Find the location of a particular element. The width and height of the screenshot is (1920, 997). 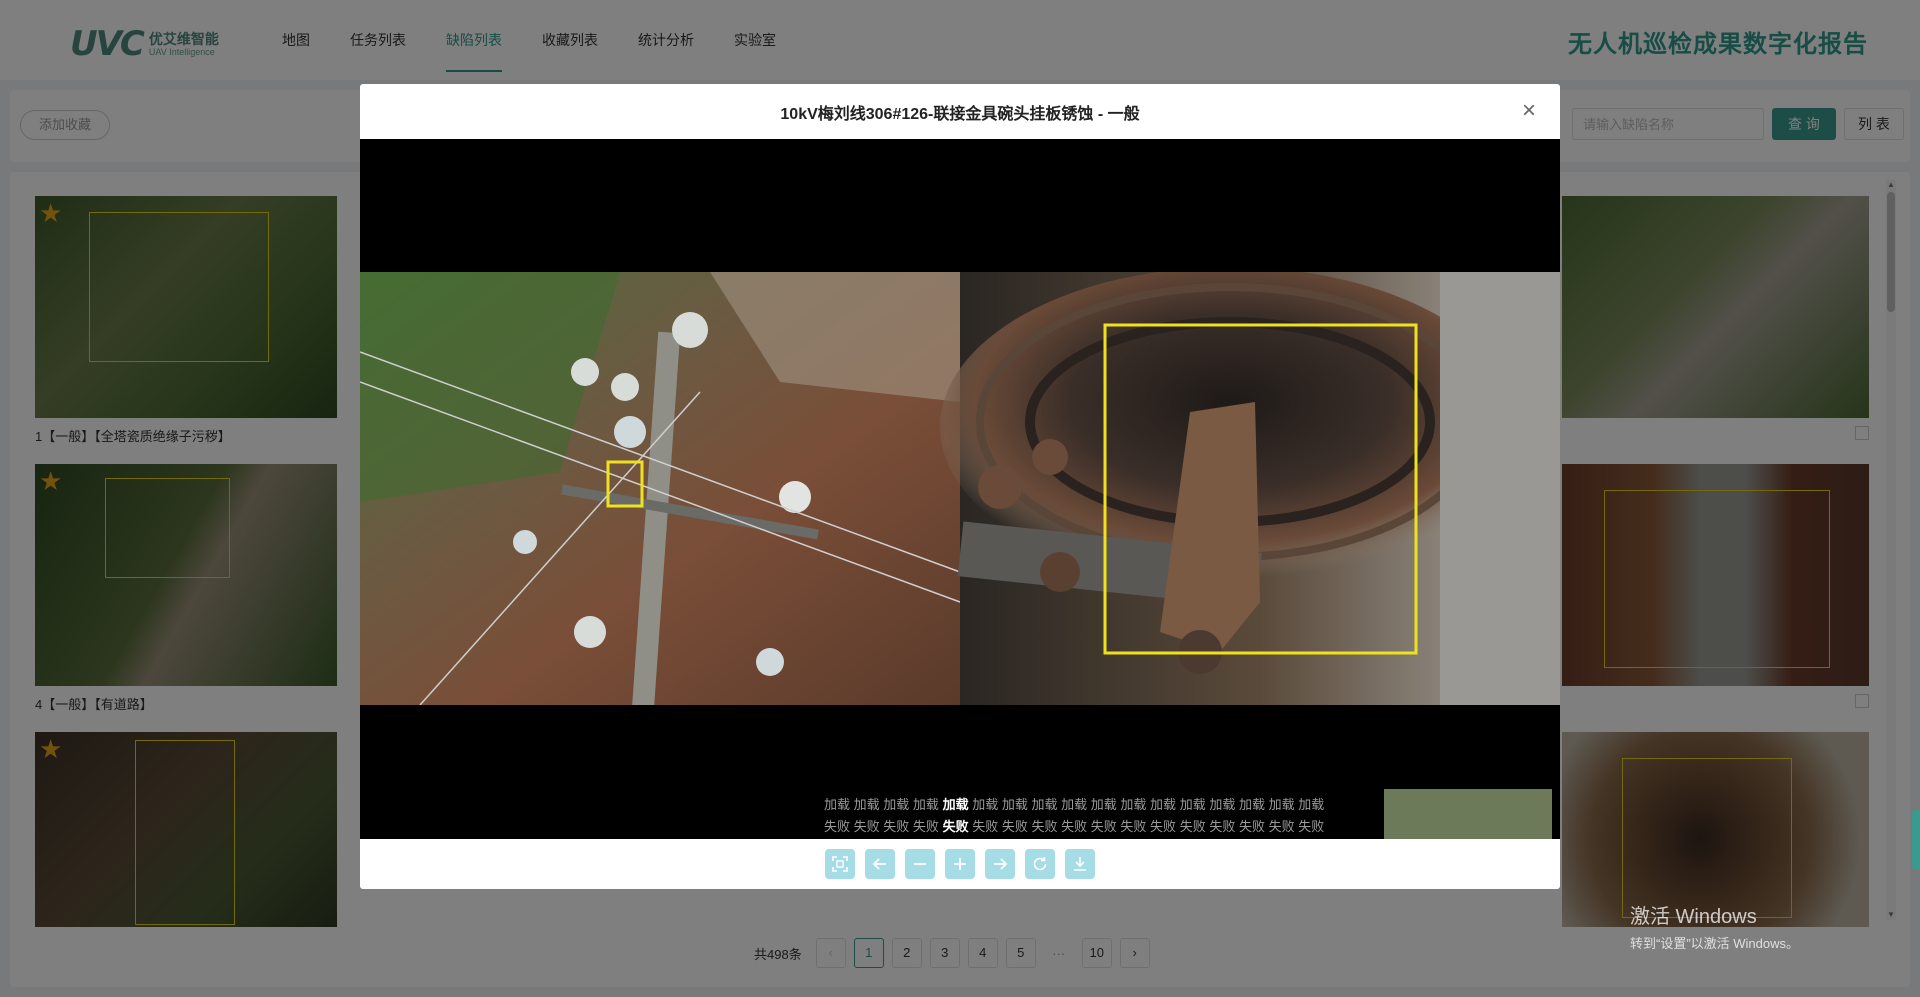

modal-title: 10kV梅刘线306#126-联接金具碗头挂板锈蚀 - 一般 is located at coordinates (960, 114).